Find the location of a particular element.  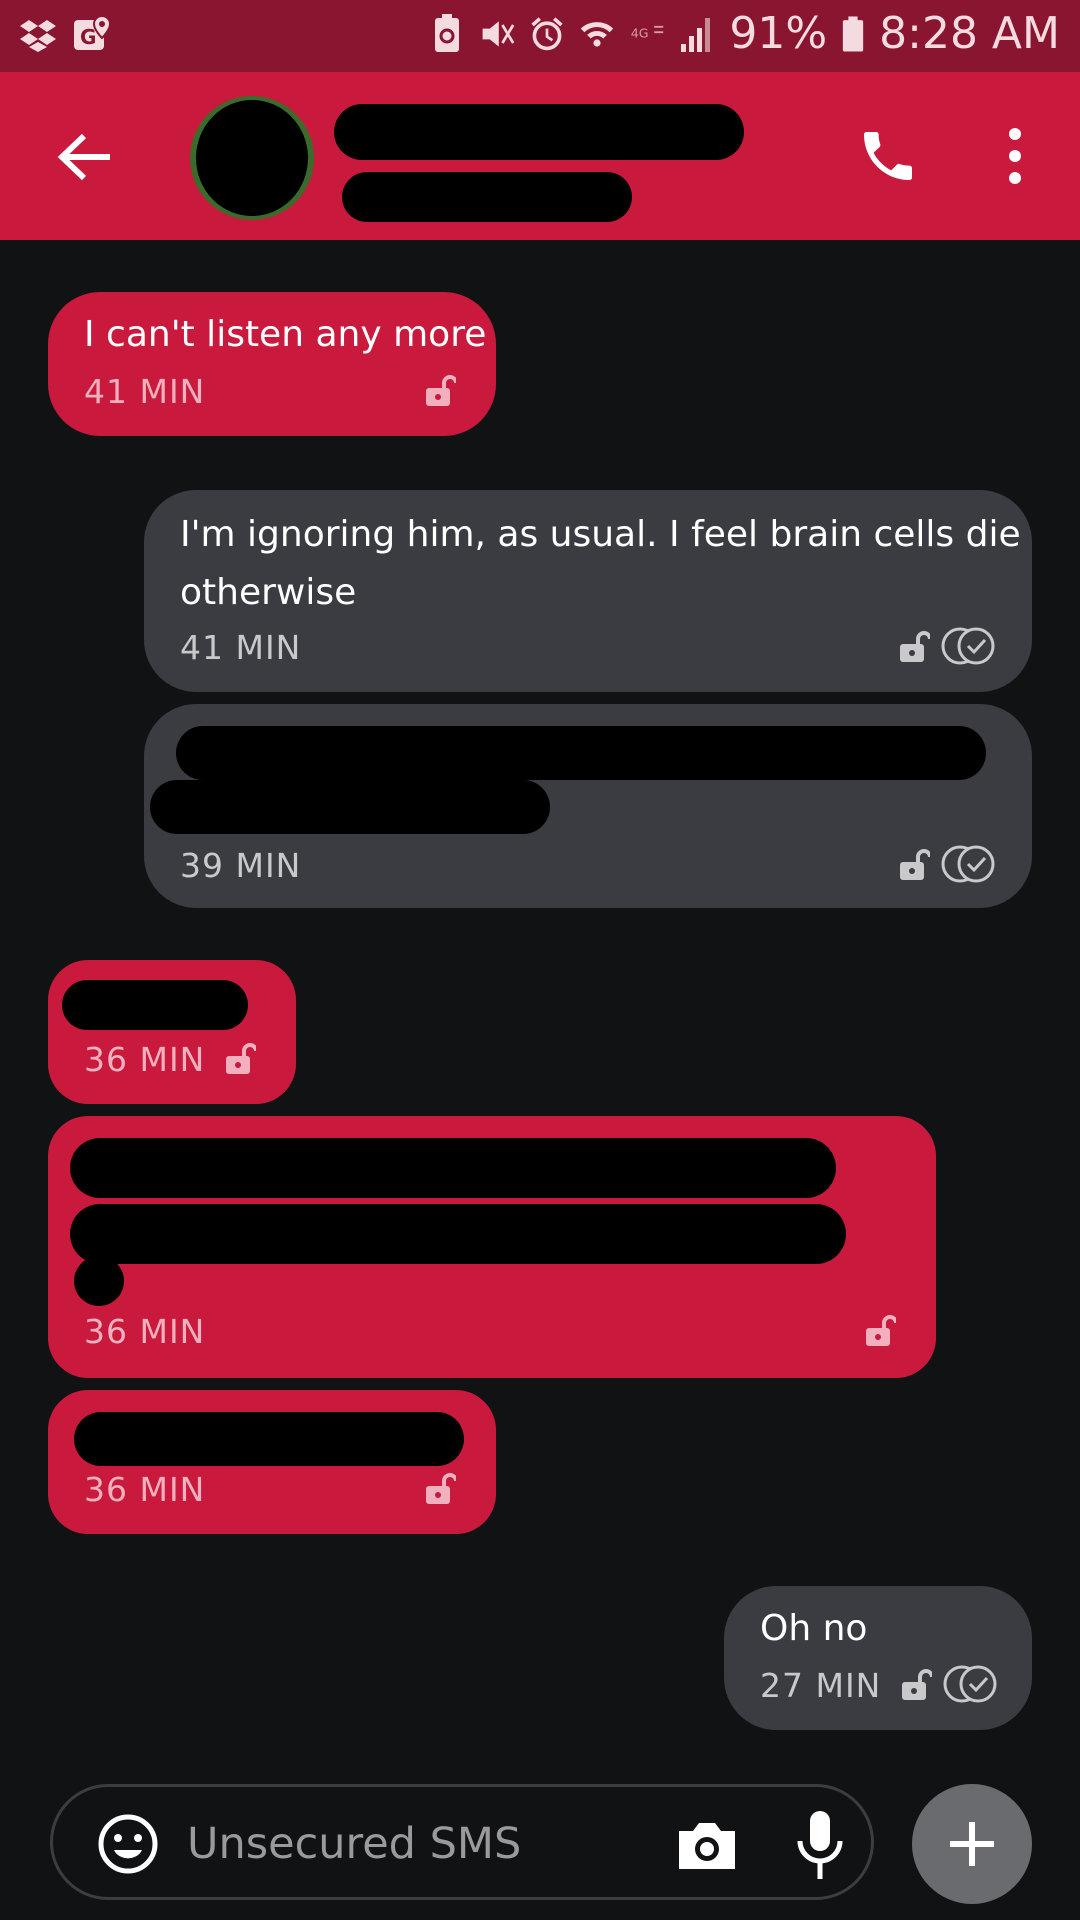

svg-text: 4G is located at coordinates (640, 32).